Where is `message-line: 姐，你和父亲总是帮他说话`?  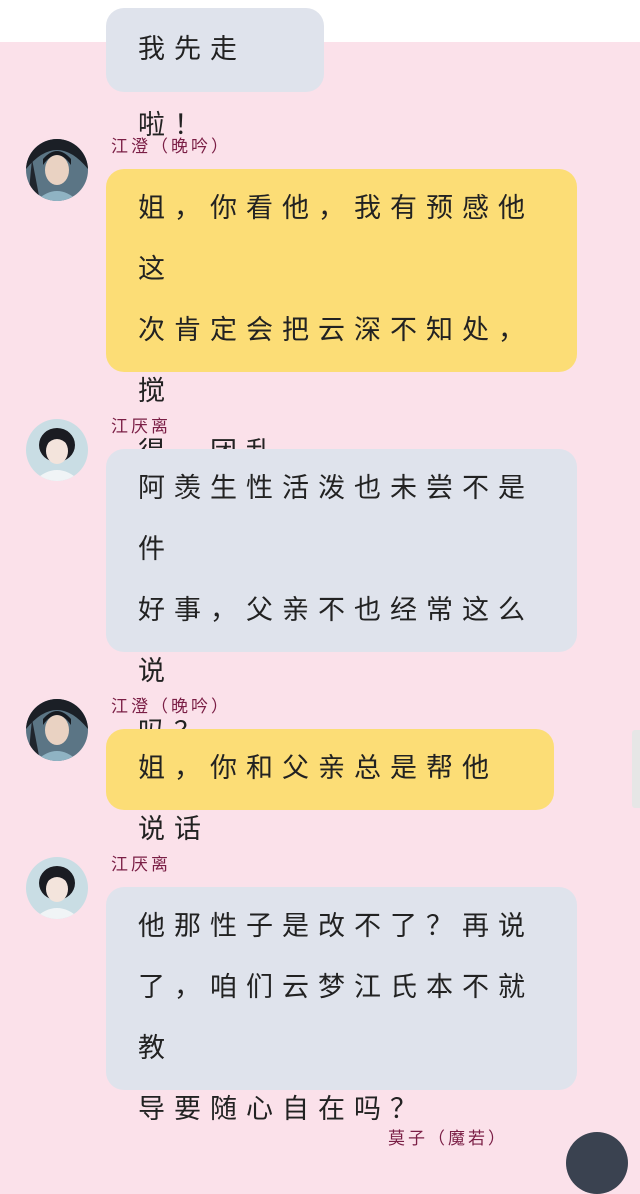
message-line: 姐，你和父亲总是帮他说话 is located at coordinates (318, 799).